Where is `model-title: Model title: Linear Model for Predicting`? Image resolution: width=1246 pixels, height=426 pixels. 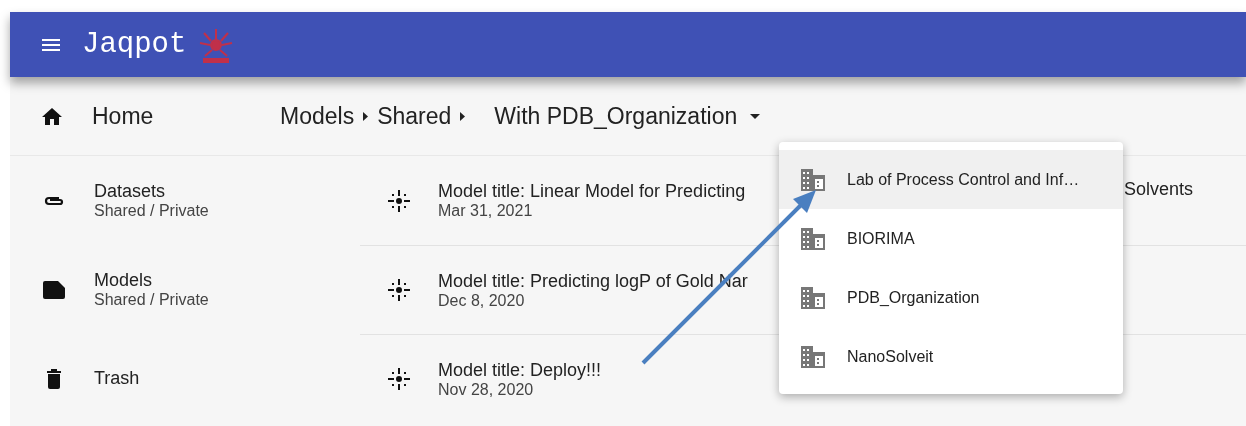 model-title: Model title: Linear Model for Predicting is located at coordinates (592, 191).